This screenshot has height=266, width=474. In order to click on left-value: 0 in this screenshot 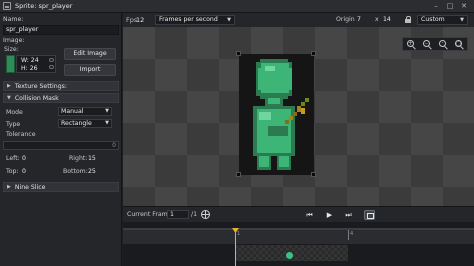, I will do `click(24, 158)`.